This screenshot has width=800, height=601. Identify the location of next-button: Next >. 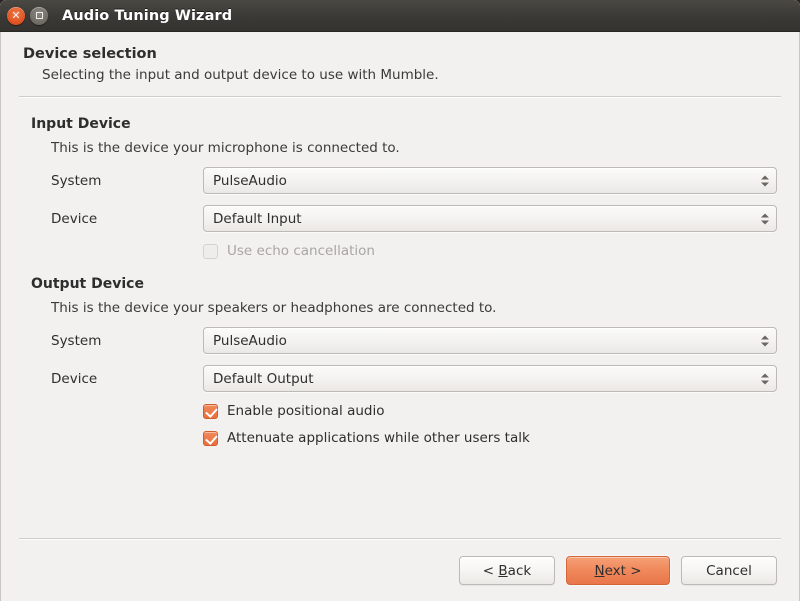
(618, 570).